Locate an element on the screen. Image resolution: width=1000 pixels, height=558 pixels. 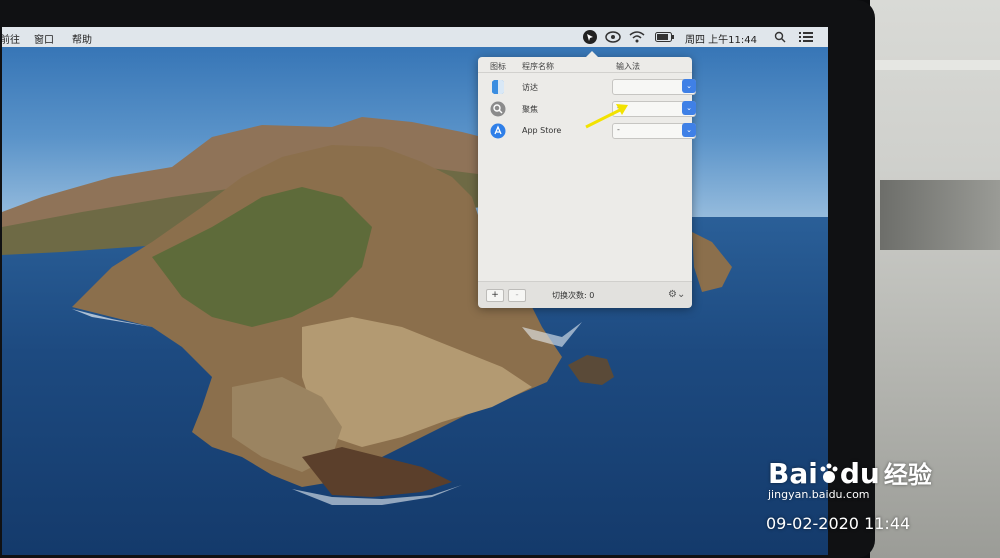
spotlight-search-icon is located at coordinates (780, 37).